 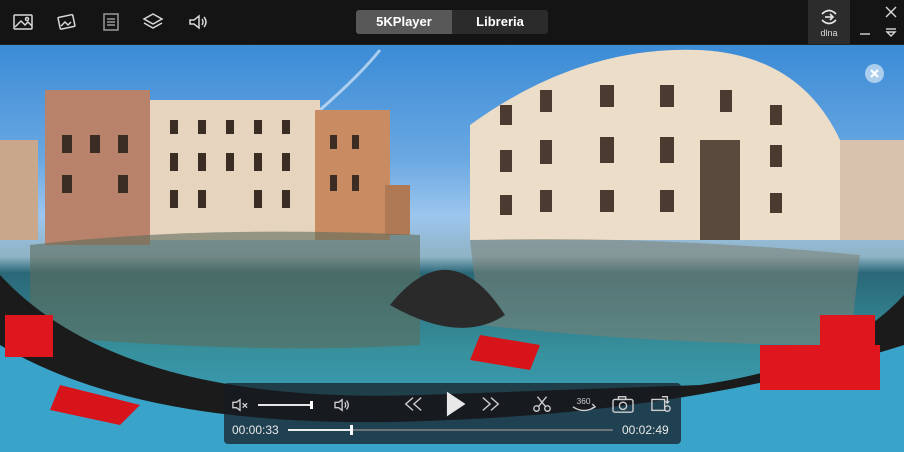 I want to click on screenshot-button, so click(x=623, y=404).